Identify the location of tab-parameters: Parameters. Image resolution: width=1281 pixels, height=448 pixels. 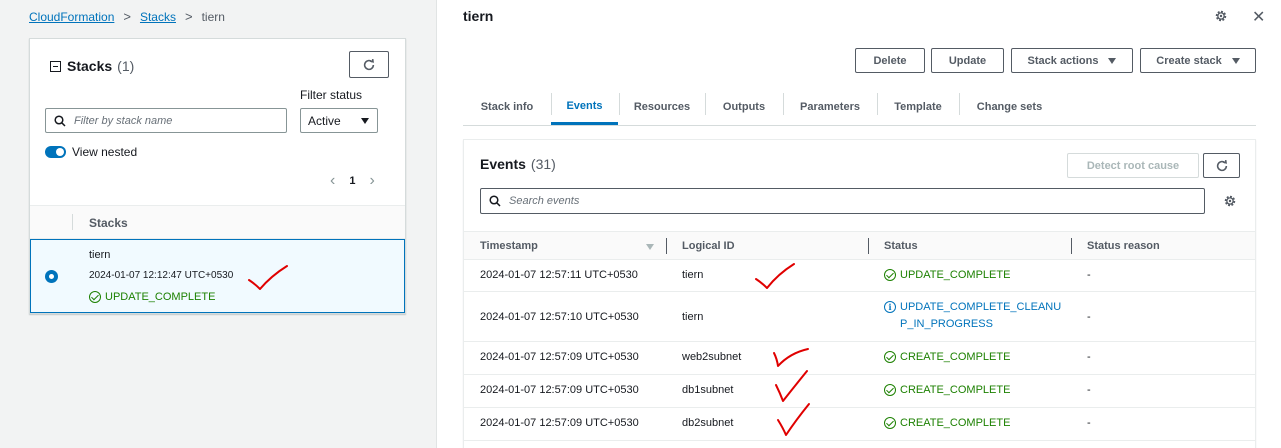
(830, 107).